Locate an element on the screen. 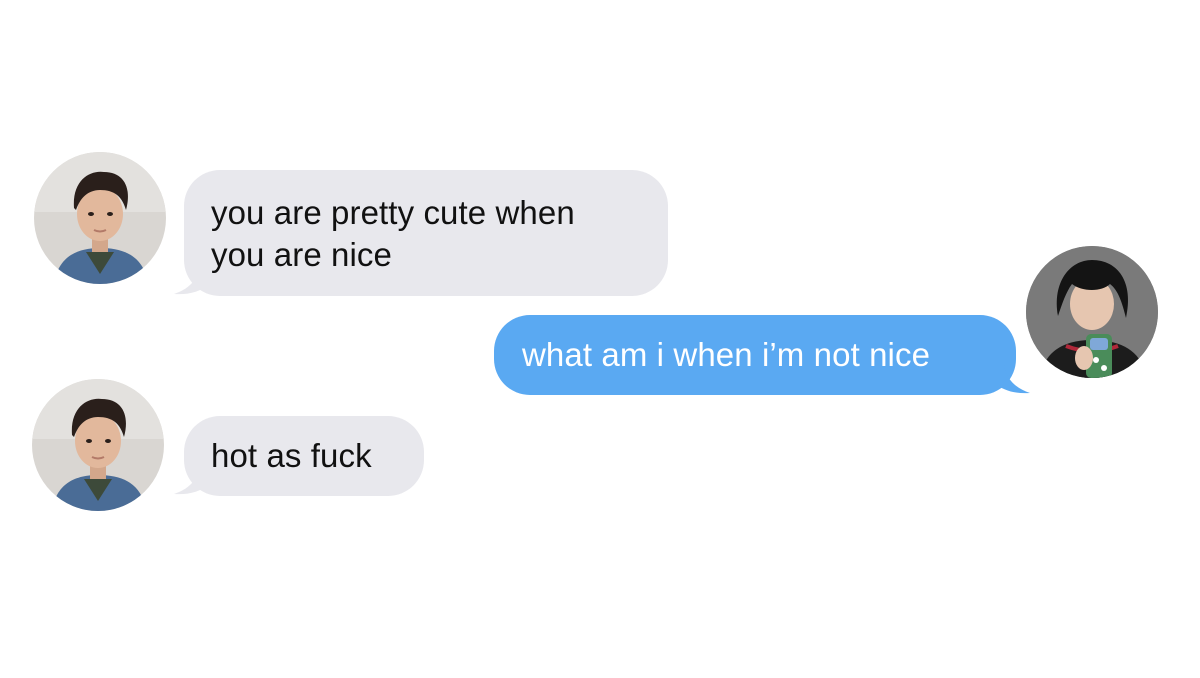 Image resolution: width=1200 pixels, height=678 pixels. outgoing-message-bubble: what am i when i’m not nice is located at coordinates (755, 355).